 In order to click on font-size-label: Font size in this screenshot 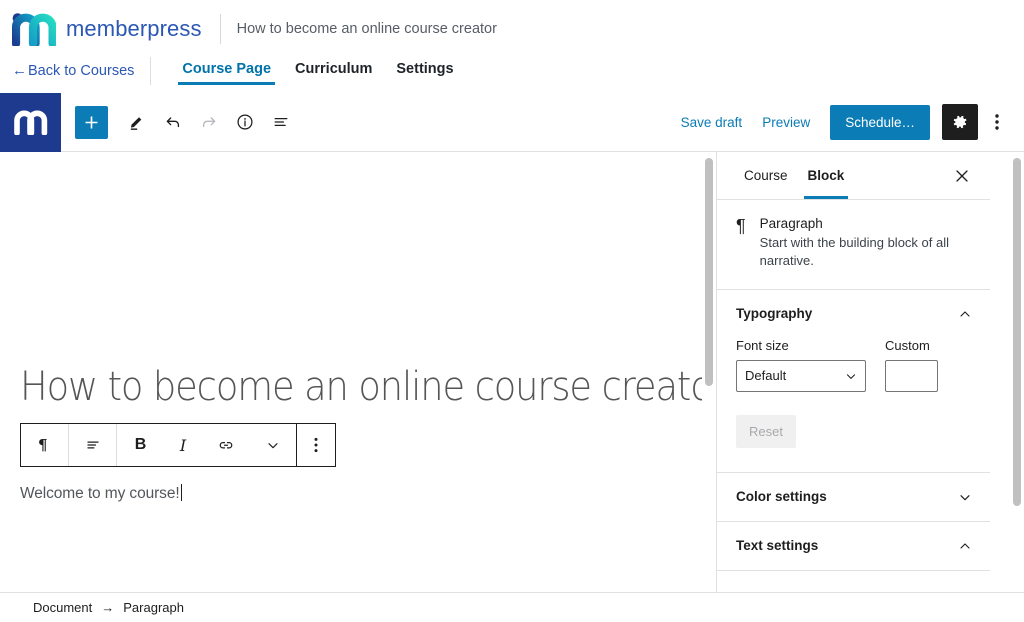, I will do `click(762, 345)`.